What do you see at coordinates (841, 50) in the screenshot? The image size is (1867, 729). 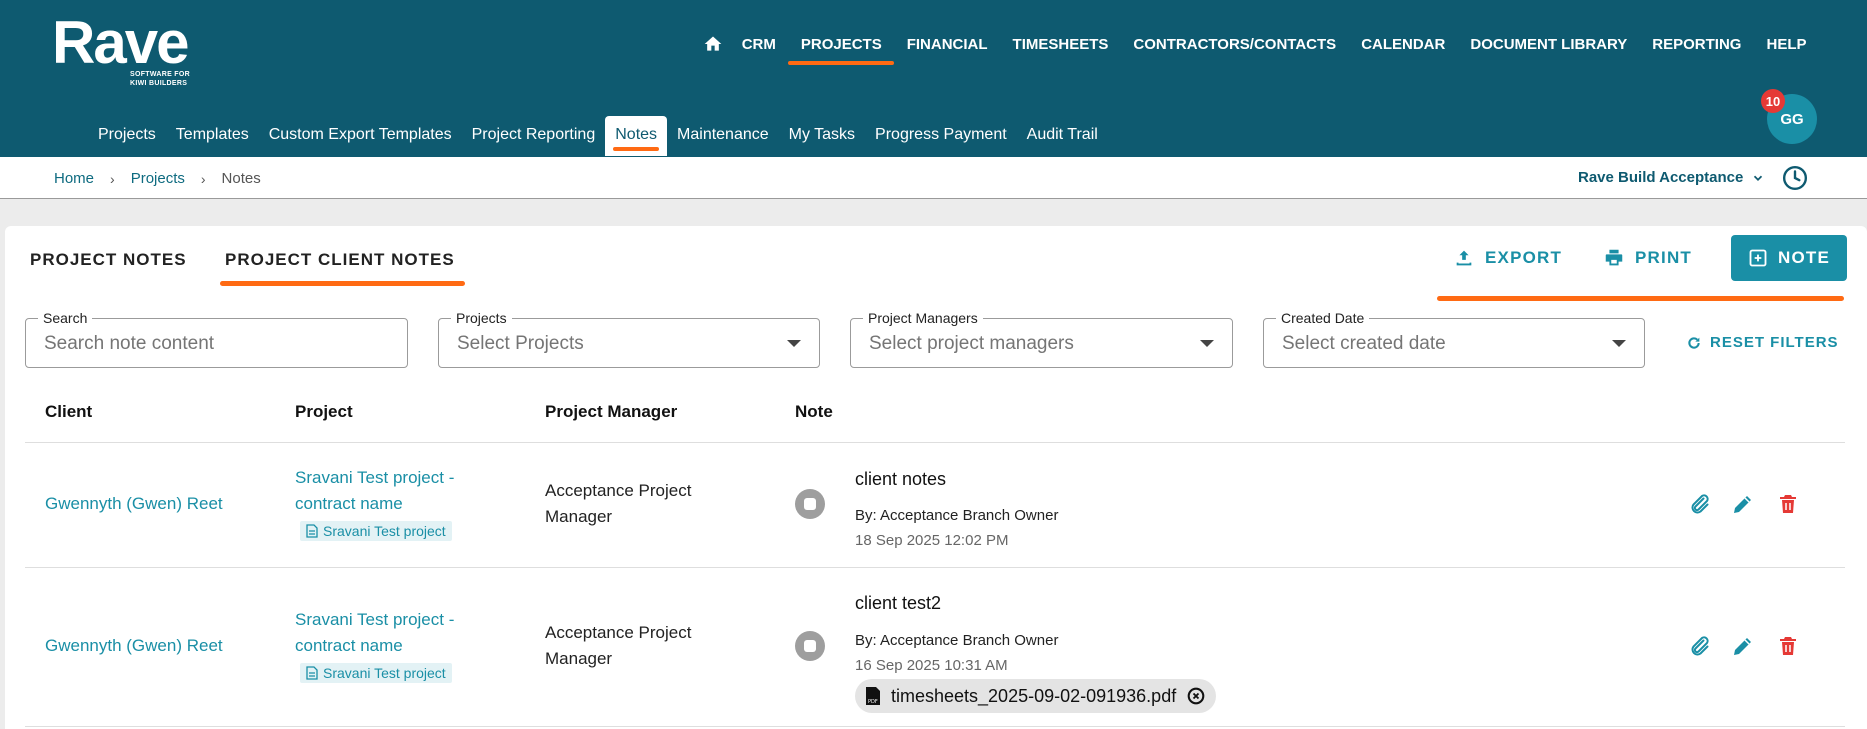 I see `nav-projects: PROJECTS` at bounding box center [841, 50].